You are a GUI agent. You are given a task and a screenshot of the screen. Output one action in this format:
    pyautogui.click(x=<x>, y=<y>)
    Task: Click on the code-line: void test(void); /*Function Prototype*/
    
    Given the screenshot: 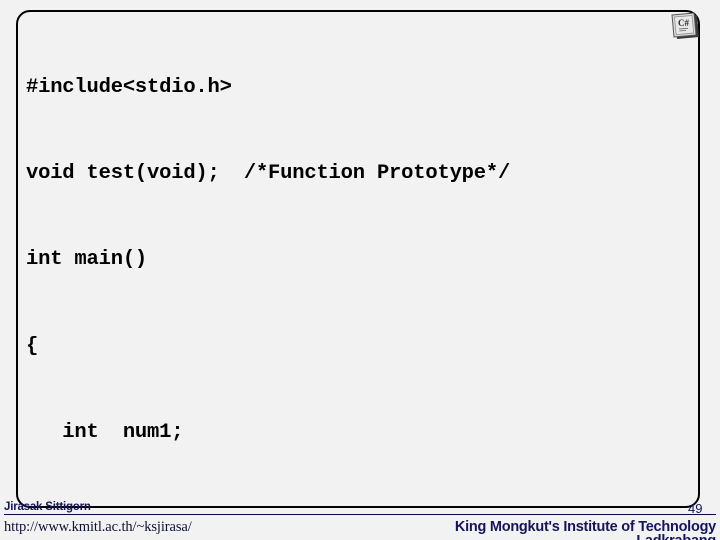 What is the action you would take?
    pyautogui.click(x=268, y=173)
    